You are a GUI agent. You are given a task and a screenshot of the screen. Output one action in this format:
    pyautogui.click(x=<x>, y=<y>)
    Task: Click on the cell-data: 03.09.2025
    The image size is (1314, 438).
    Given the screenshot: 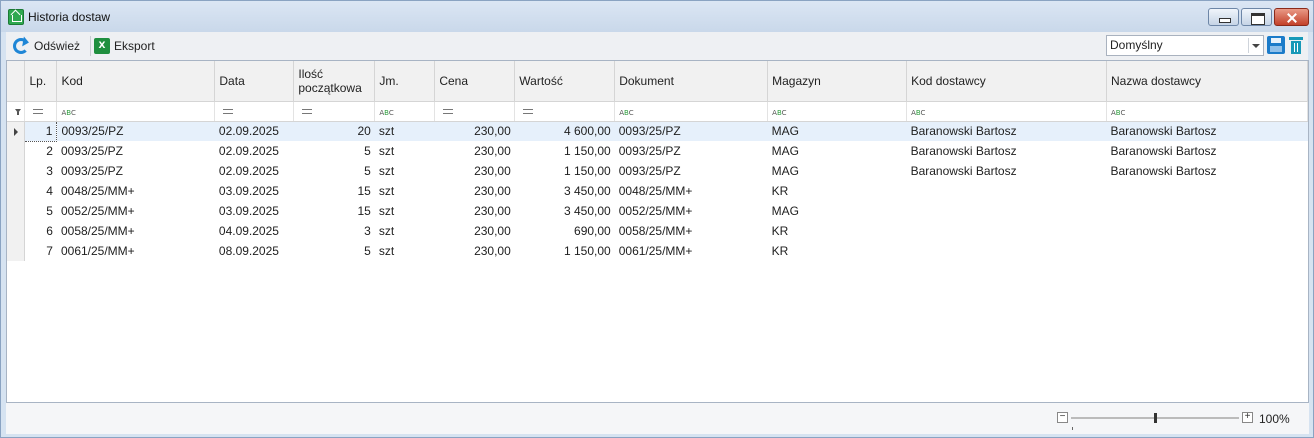 What is the action you would take?
    pyautogui.click(x=254, y=211)
    